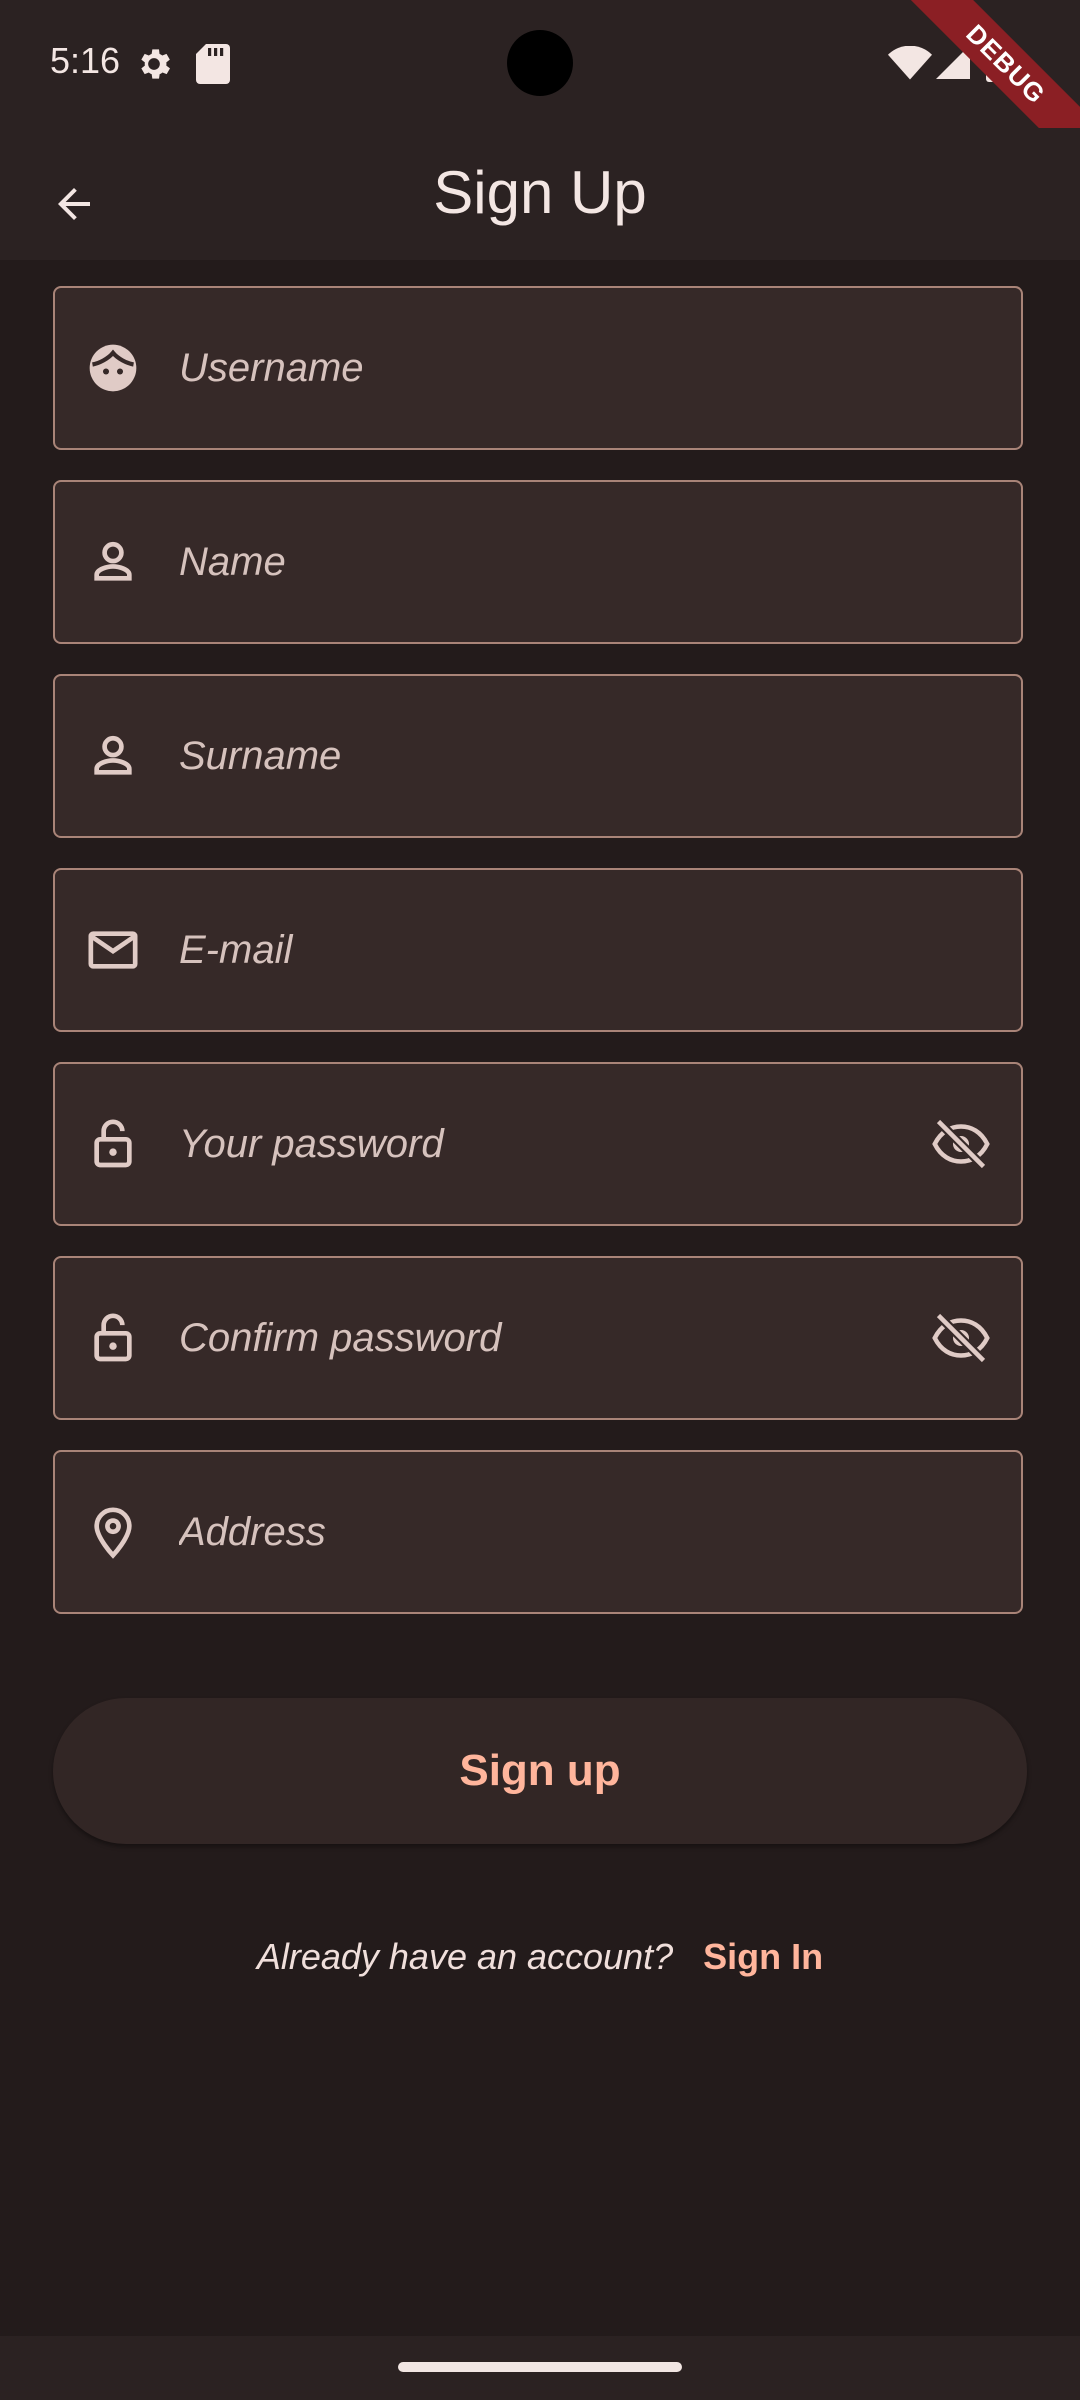  Describe the element at coordinates (559, 1532) in the screenshot. I see `address-input` at that location.